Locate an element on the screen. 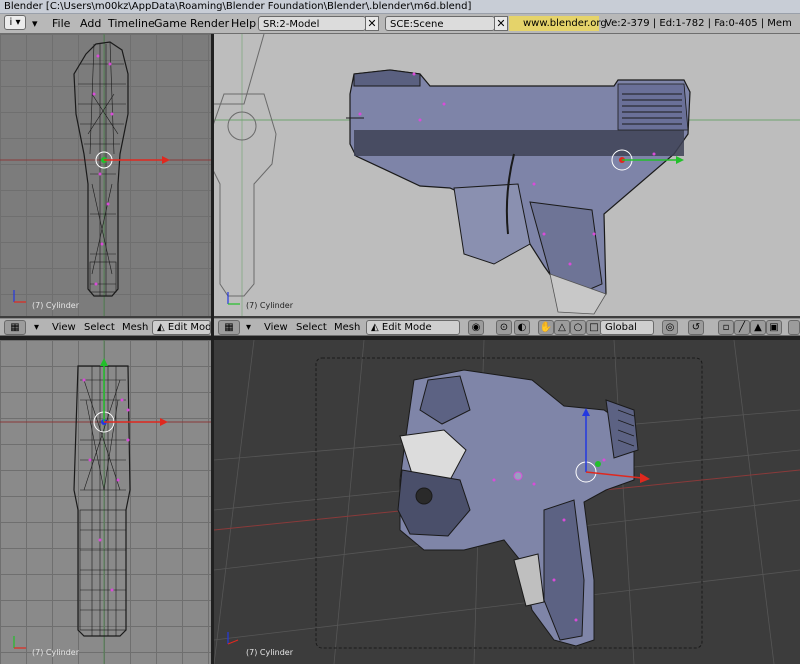 Image resolution: width=800 pixels, height=664 pixels. proportional-edit-icon: ◎ is located at coordinates (670, 327).